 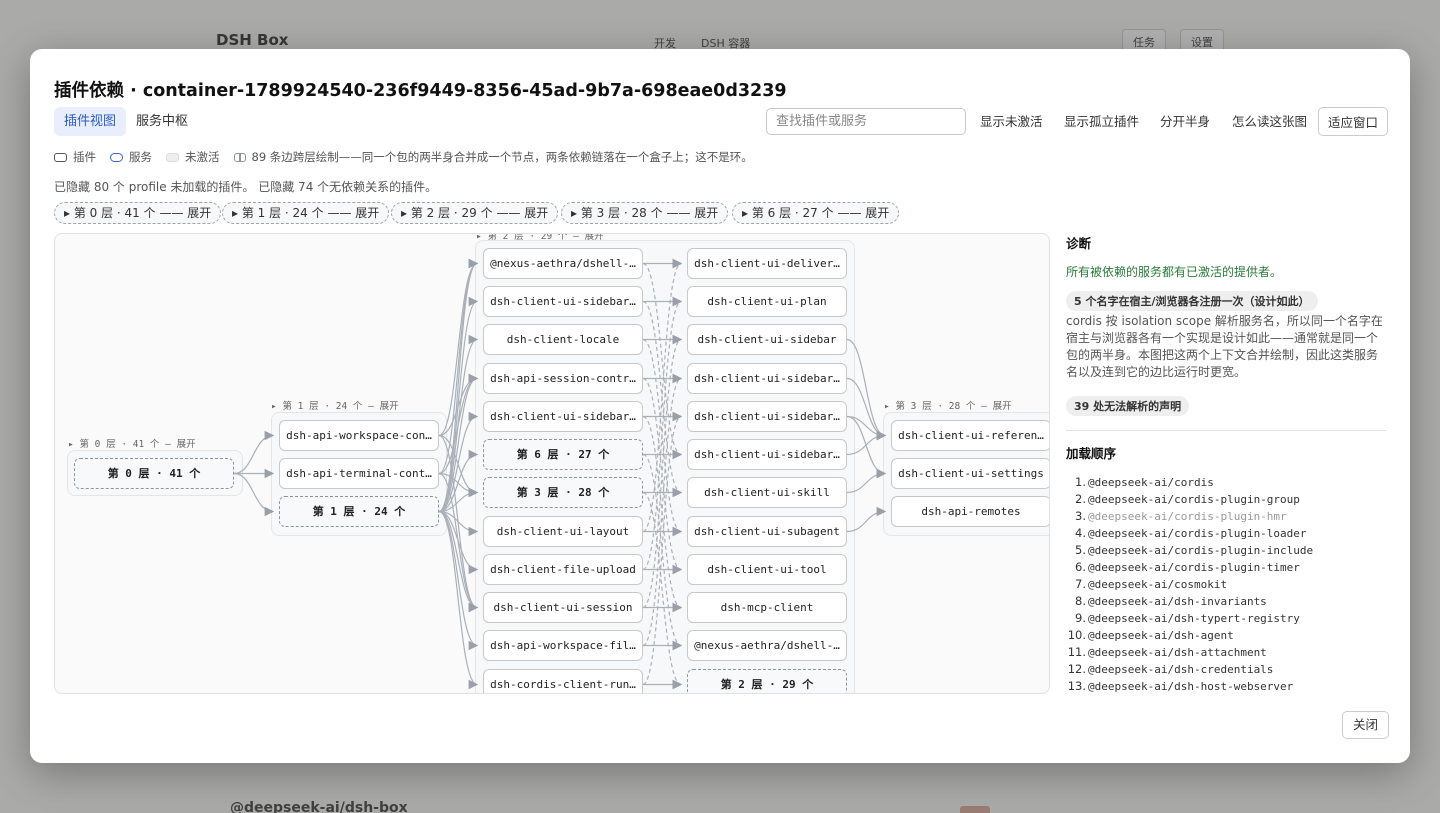 What do you see at coordinates (1185, 121) in the screenshot?
I see `split-halves-button: 分开半身` at bounding box center [1185, 121].